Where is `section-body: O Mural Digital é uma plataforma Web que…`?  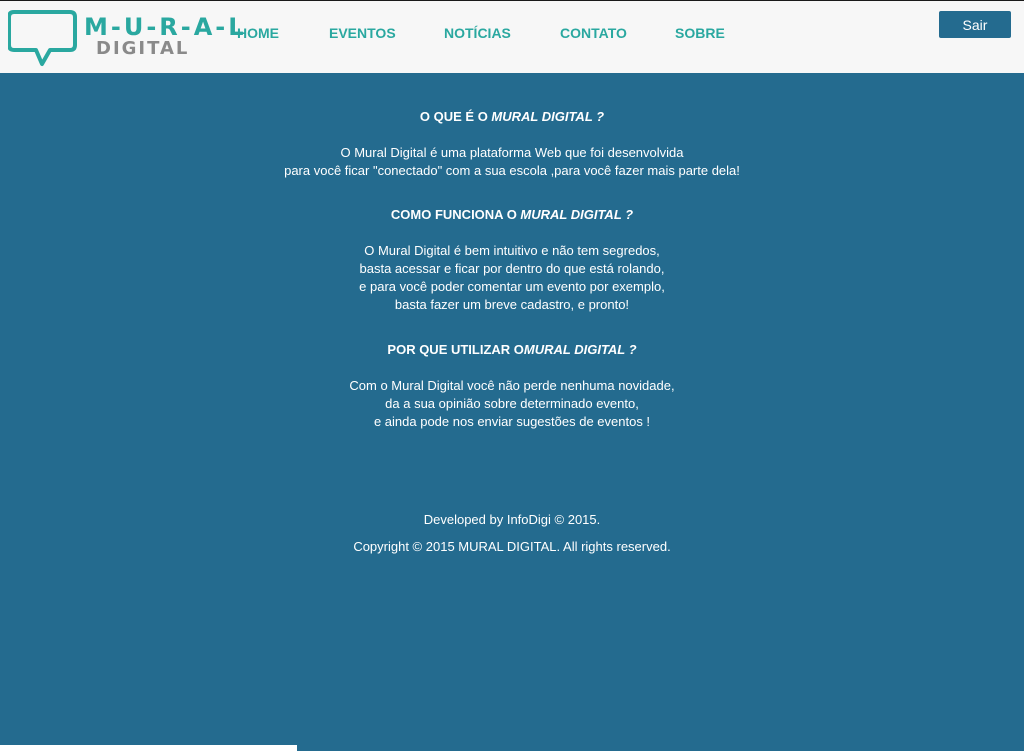 section-body: O Mural Digital é uma plataforma Web que… is located at coordinates (512, 162).